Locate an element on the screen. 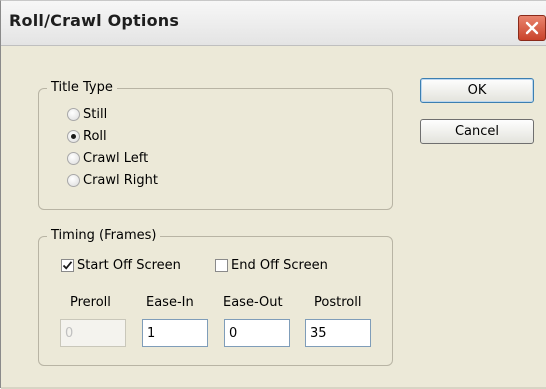  start-off-screen-checkbox: Start Off Screen is located at coordinates (121, 265).